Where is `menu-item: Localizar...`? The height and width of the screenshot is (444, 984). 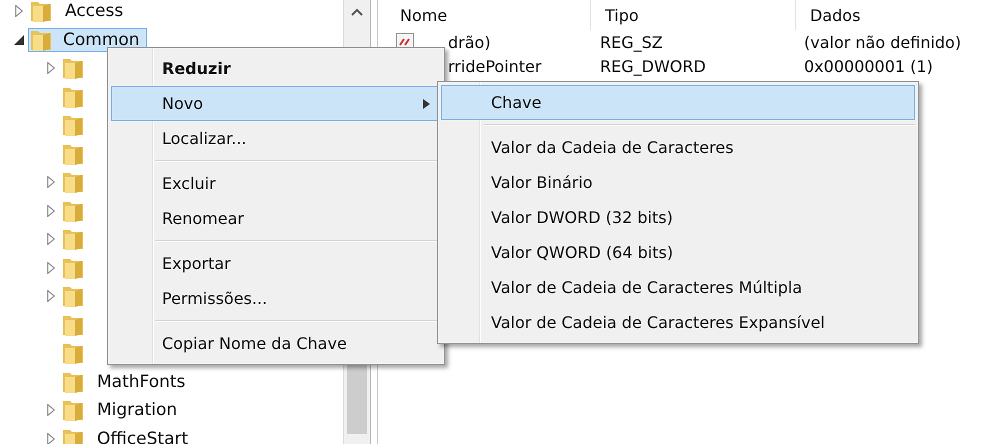 menu-item: Localizar... is located at coordinates (276, 138).